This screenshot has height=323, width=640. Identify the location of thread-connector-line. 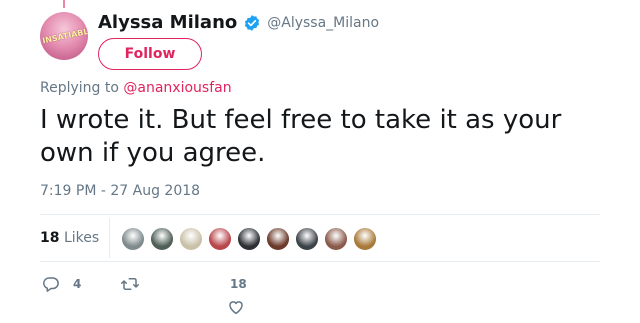
(64, 4).